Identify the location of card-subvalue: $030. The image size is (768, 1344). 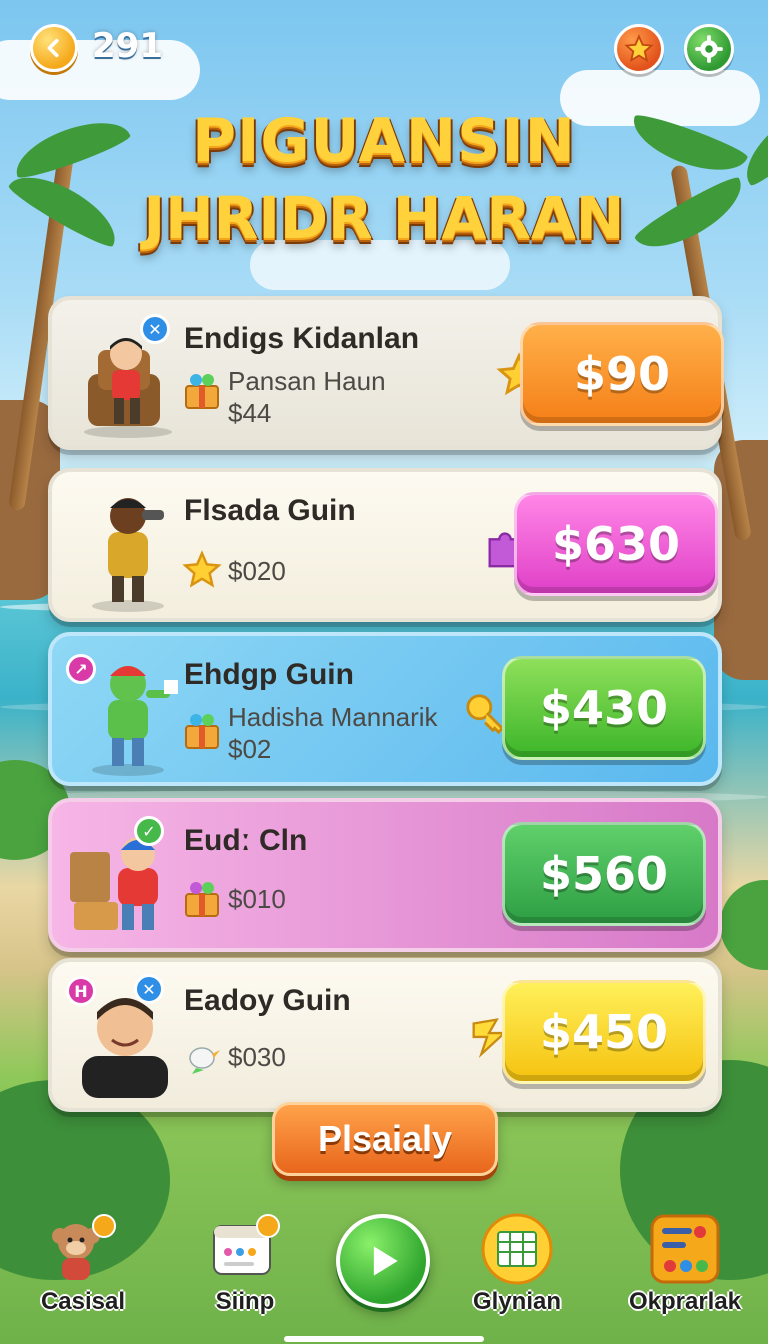
(257, 1057).